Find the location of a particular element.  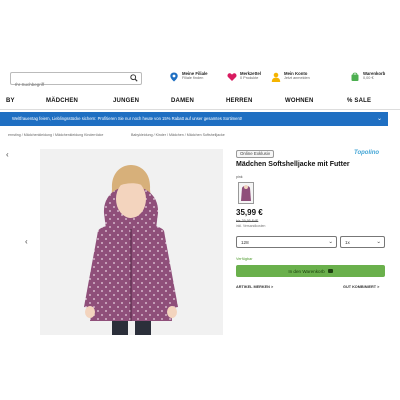

availability-status: Verfügbar is located at coordinates (244, 259).